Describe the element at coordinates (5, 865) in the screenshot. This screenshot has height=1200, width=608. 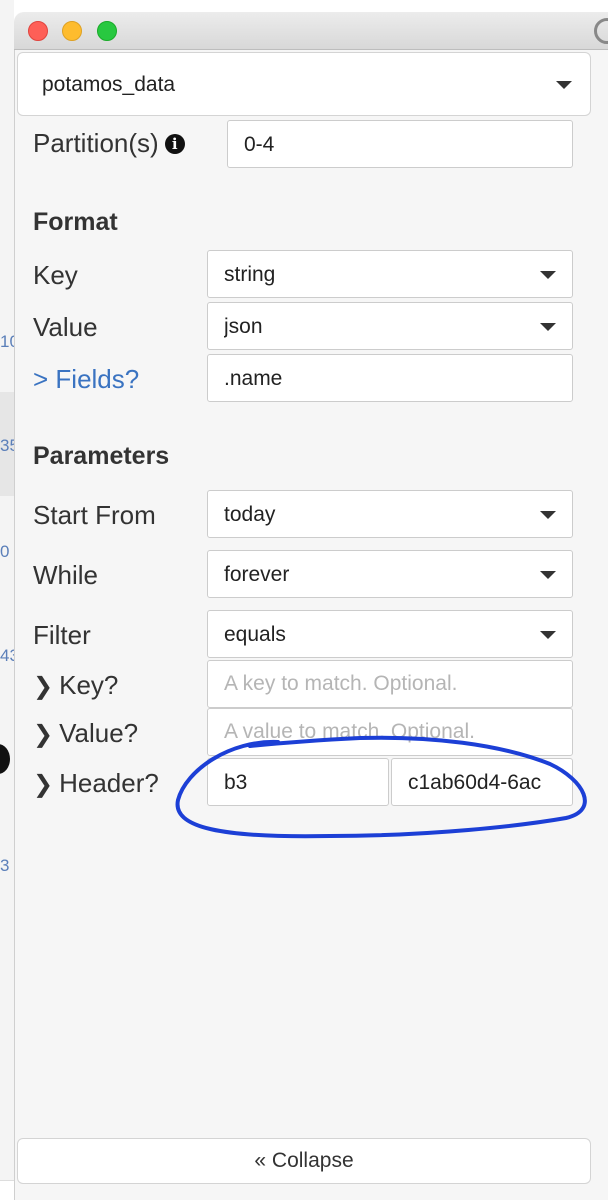
I see `background-number: 3` at that location.